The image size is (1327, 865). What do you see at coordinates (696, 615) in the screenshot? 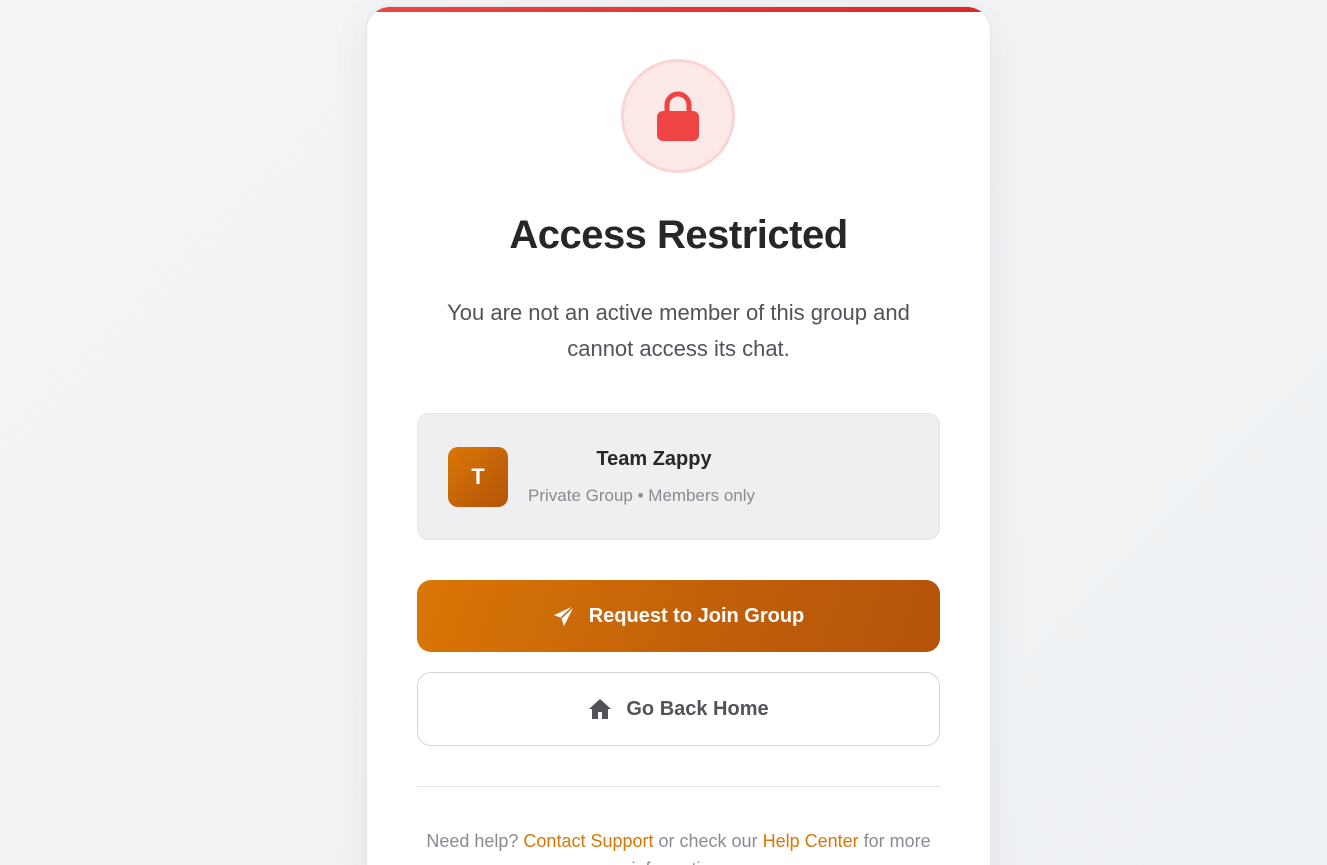
I see `request-join-label: Request to Join Group` at bounding box center [696, 615].